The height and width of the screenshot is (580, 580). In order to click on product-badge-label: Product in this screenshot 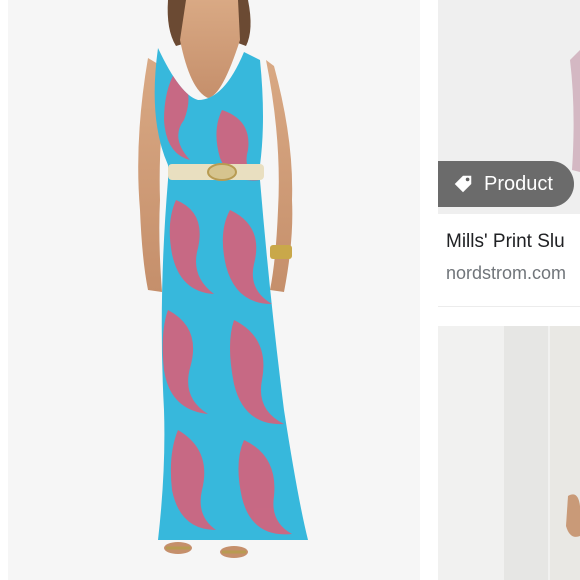, I will do `click(518, 183)`.